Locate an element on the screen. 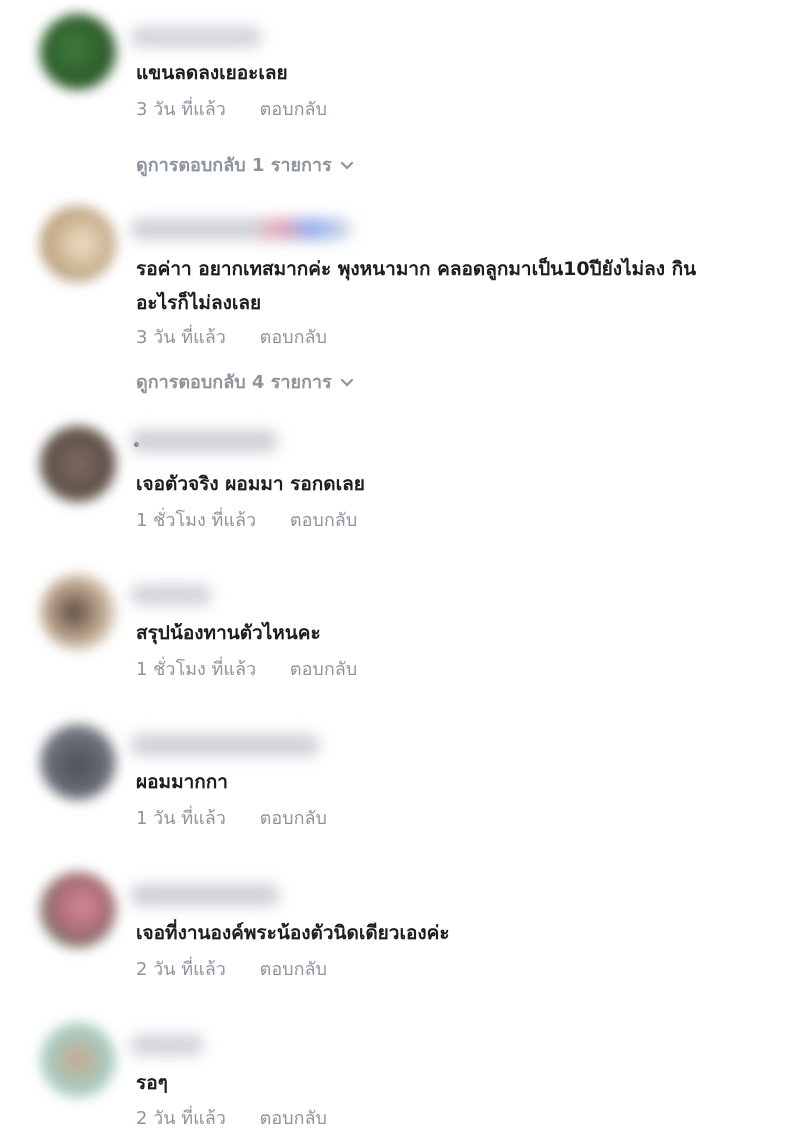  view-replies-label: ดูการตอบกลับ 4 รายการ is located at coordinates (234, 382).